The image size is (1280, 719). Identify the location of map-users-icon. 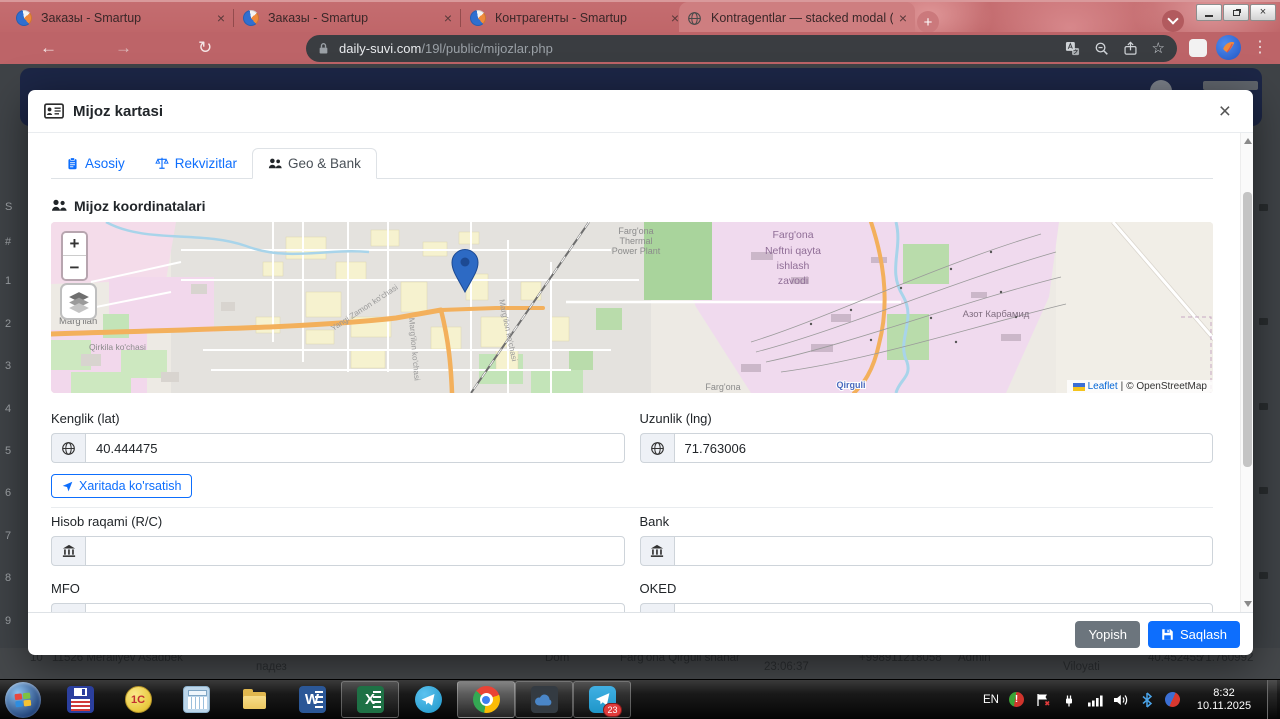
(59, 206).